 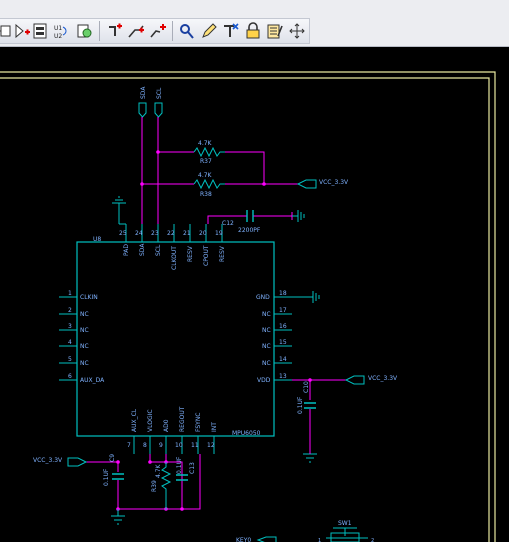 What do you see at coordinates (300, 405) in the screenshot?
I see `c10-value: 0.1UF` at bounding box center [300, 405].